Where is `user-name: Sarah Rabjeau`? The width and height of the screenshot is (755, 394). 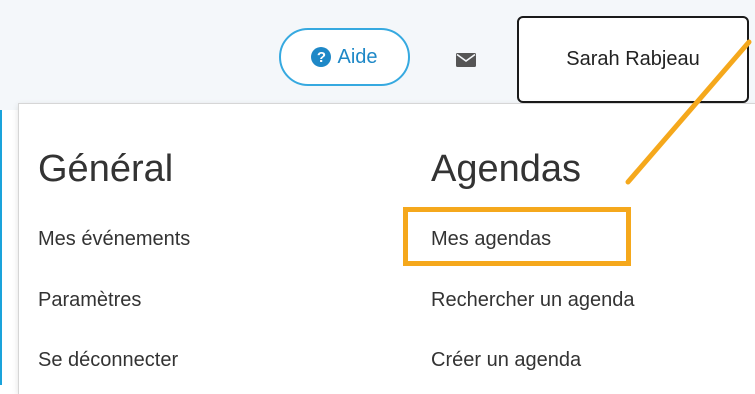 user-name: Sarah Rabjeau is located at coordinates (633, 59).